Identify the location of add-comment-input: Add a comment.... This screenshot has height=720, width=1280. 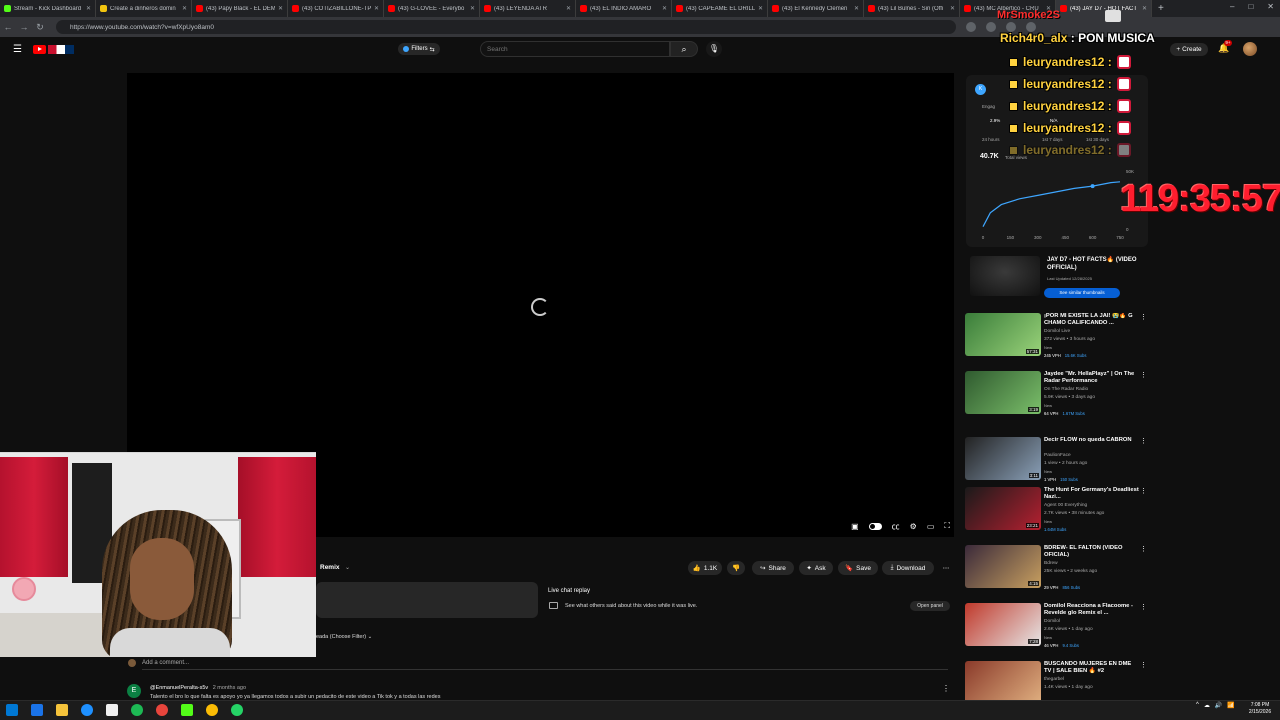
(165, 663).